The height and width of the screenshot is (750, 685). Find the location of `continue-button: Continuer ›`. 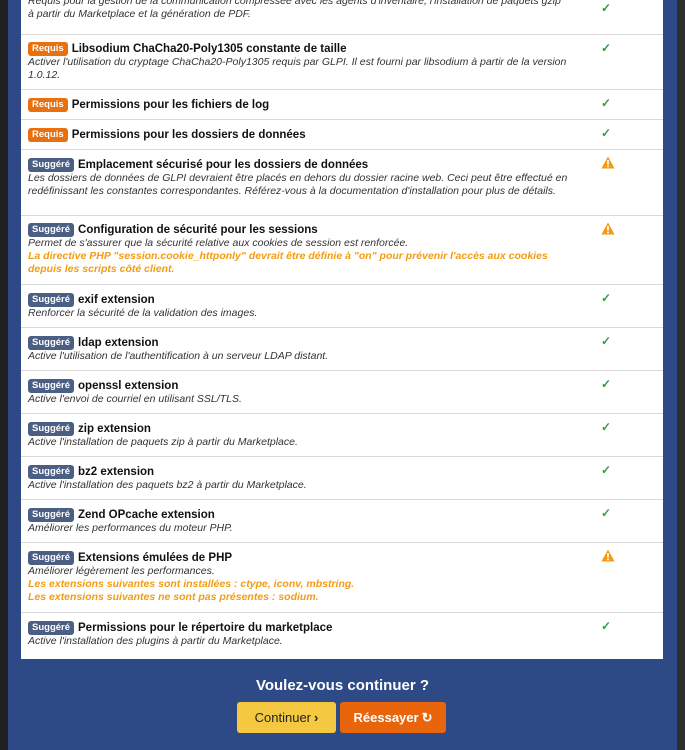

continue-button: Continuer › is located at coordinates (286, 717).